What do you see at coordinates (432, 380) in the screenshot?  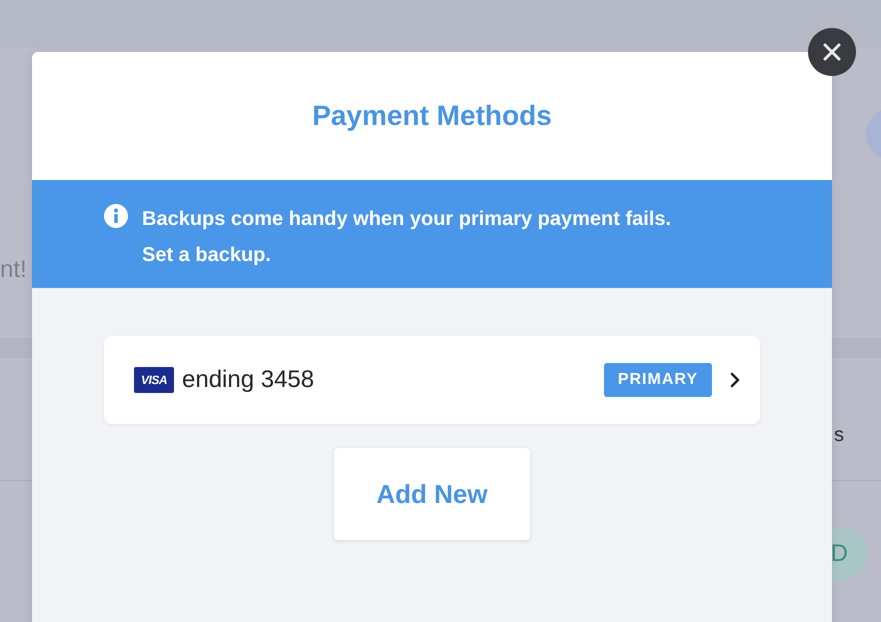 I see `payment-card-row: VISA ending 3458 PRIMARY` at bounding box center [432, 380].